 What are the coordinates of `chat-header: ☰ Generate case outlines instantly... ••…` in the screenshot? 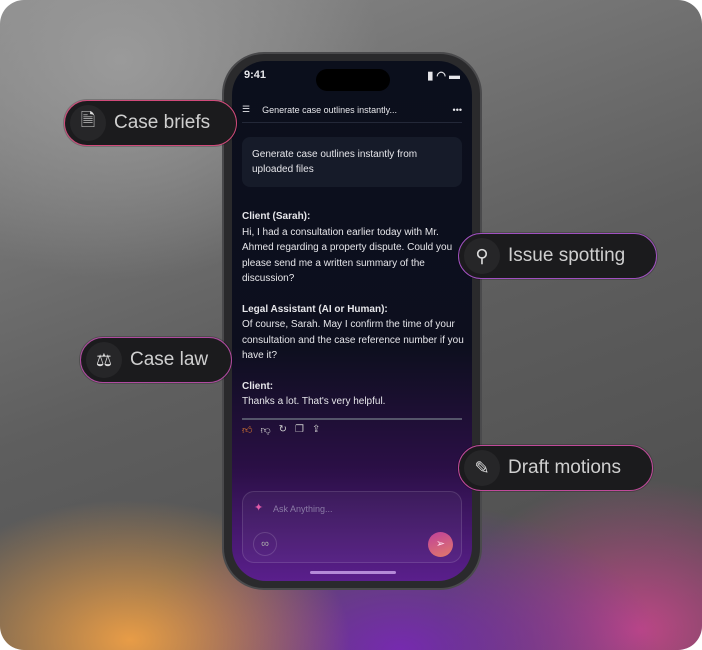 It's located at (352, 110).